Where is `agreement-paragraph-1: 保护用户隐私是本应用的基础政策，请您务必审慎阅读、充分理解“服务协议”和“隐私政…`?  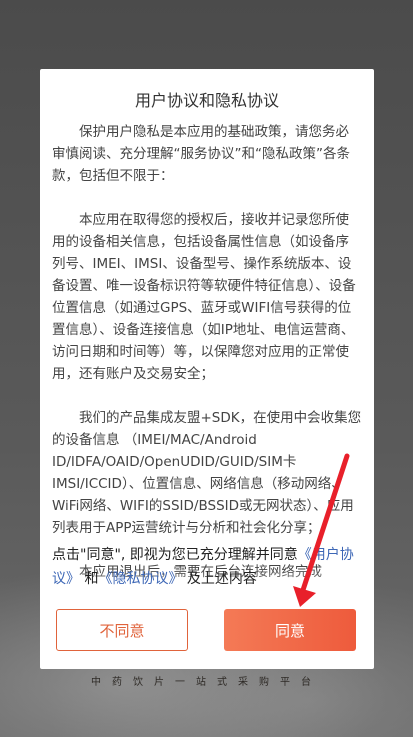 agreement-paragraph-1: 保护用户隐私是本应用的基础政策，请您务必审慎阅读、充分理解“服务协议”和“隐私政… is located at coordinates (201, 154).